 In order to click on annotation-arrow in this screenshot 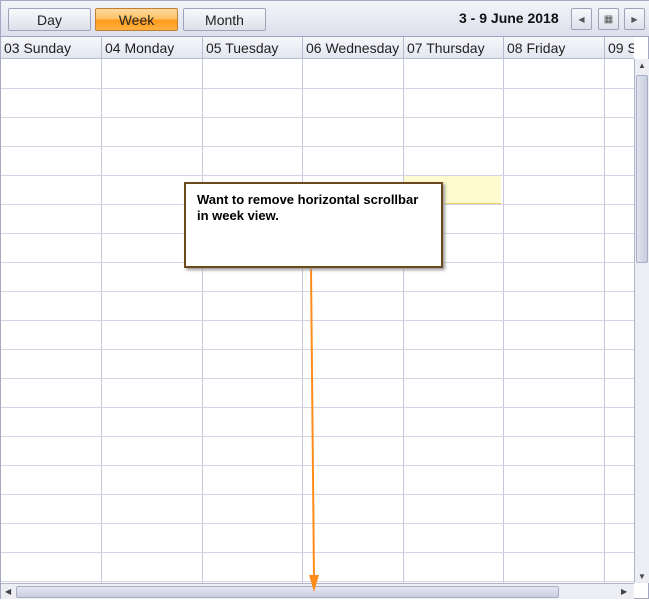, I will do `click(314, 429)`.